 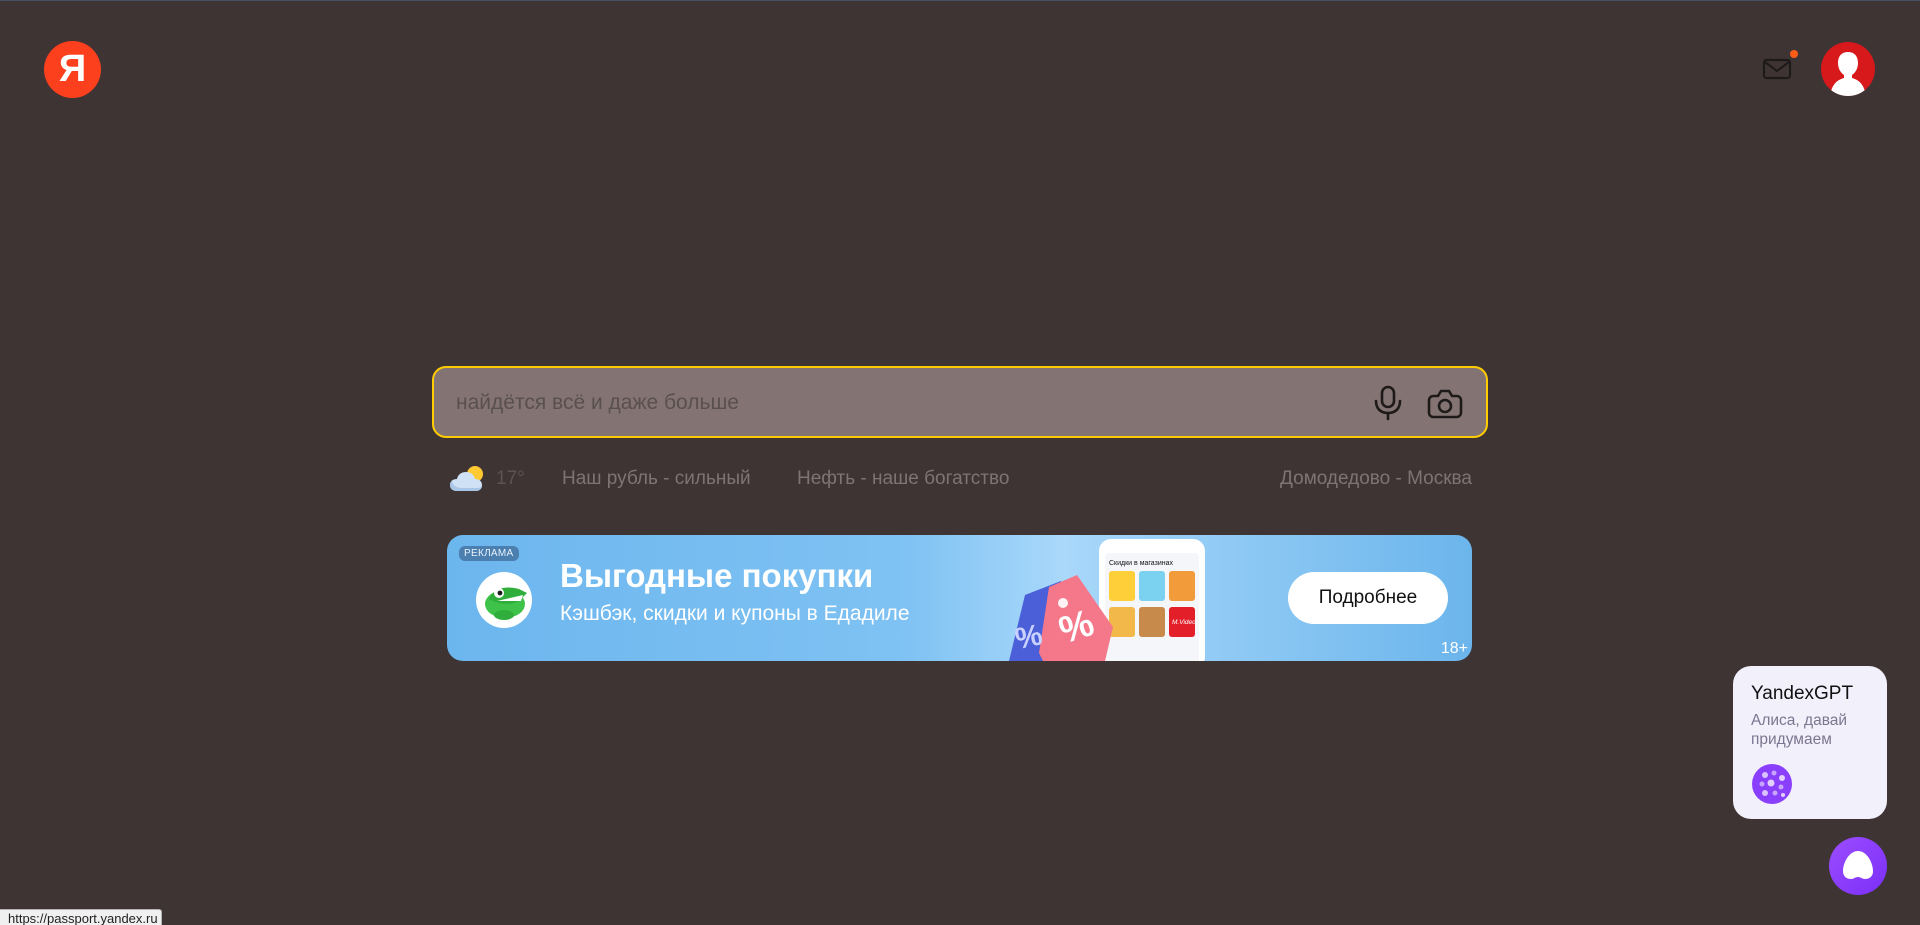 I want to click on weather-temperature: 17°, so click(x=510, y=479).